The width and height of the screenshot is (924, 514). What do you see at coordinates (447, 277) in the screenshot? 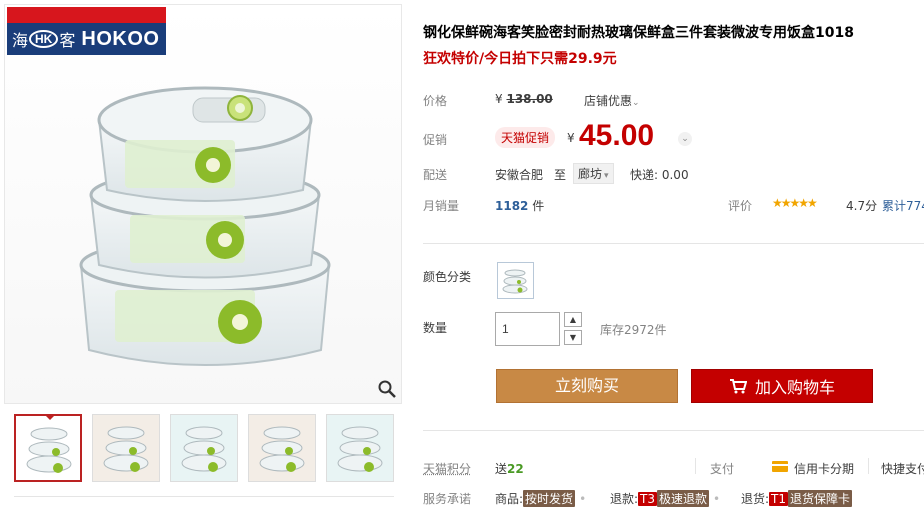
I see `color-label: 颜色分类` at bounding box center [447, 277].